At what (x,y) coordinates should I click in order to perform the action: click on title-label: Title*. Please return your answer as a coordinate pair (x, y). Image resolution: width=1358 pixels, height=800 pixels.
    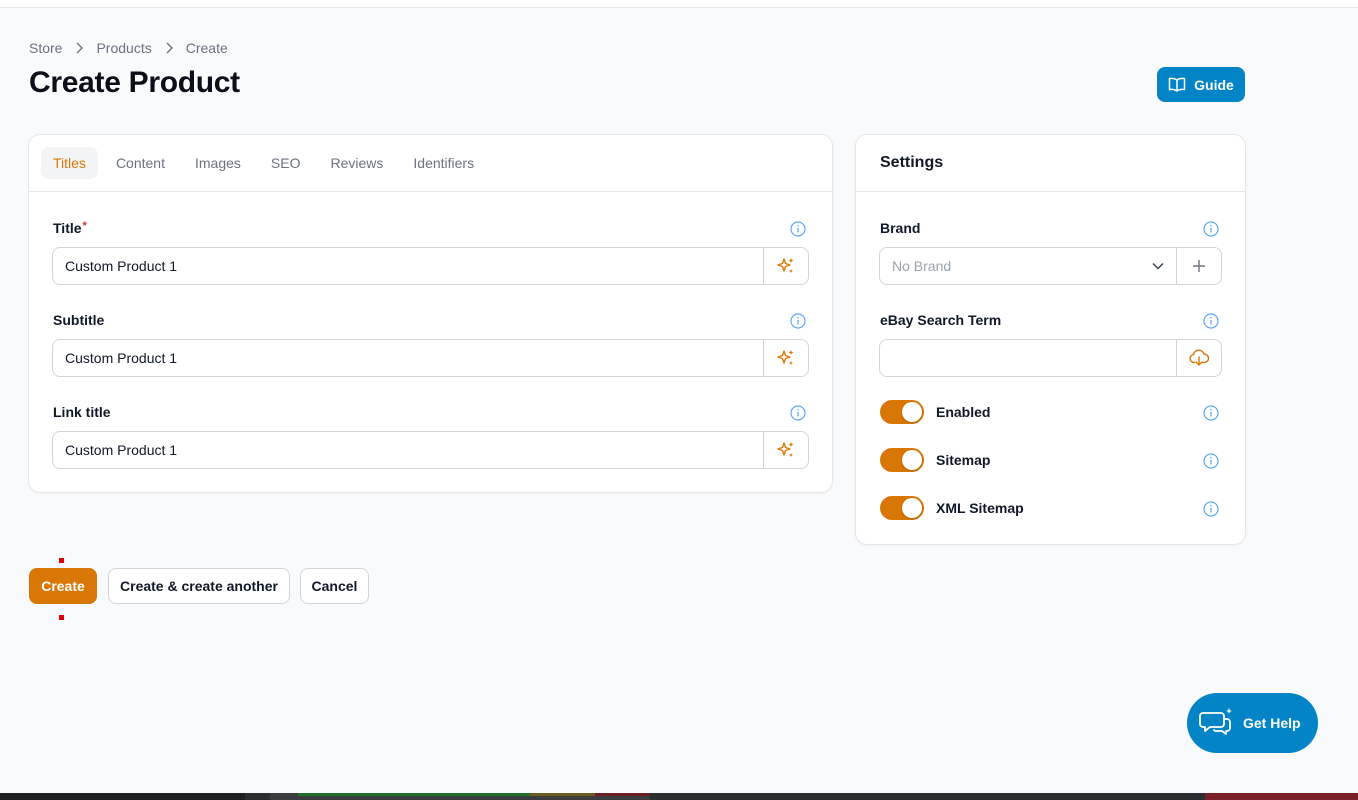
    Looking at the image, I should click on (70, 228).